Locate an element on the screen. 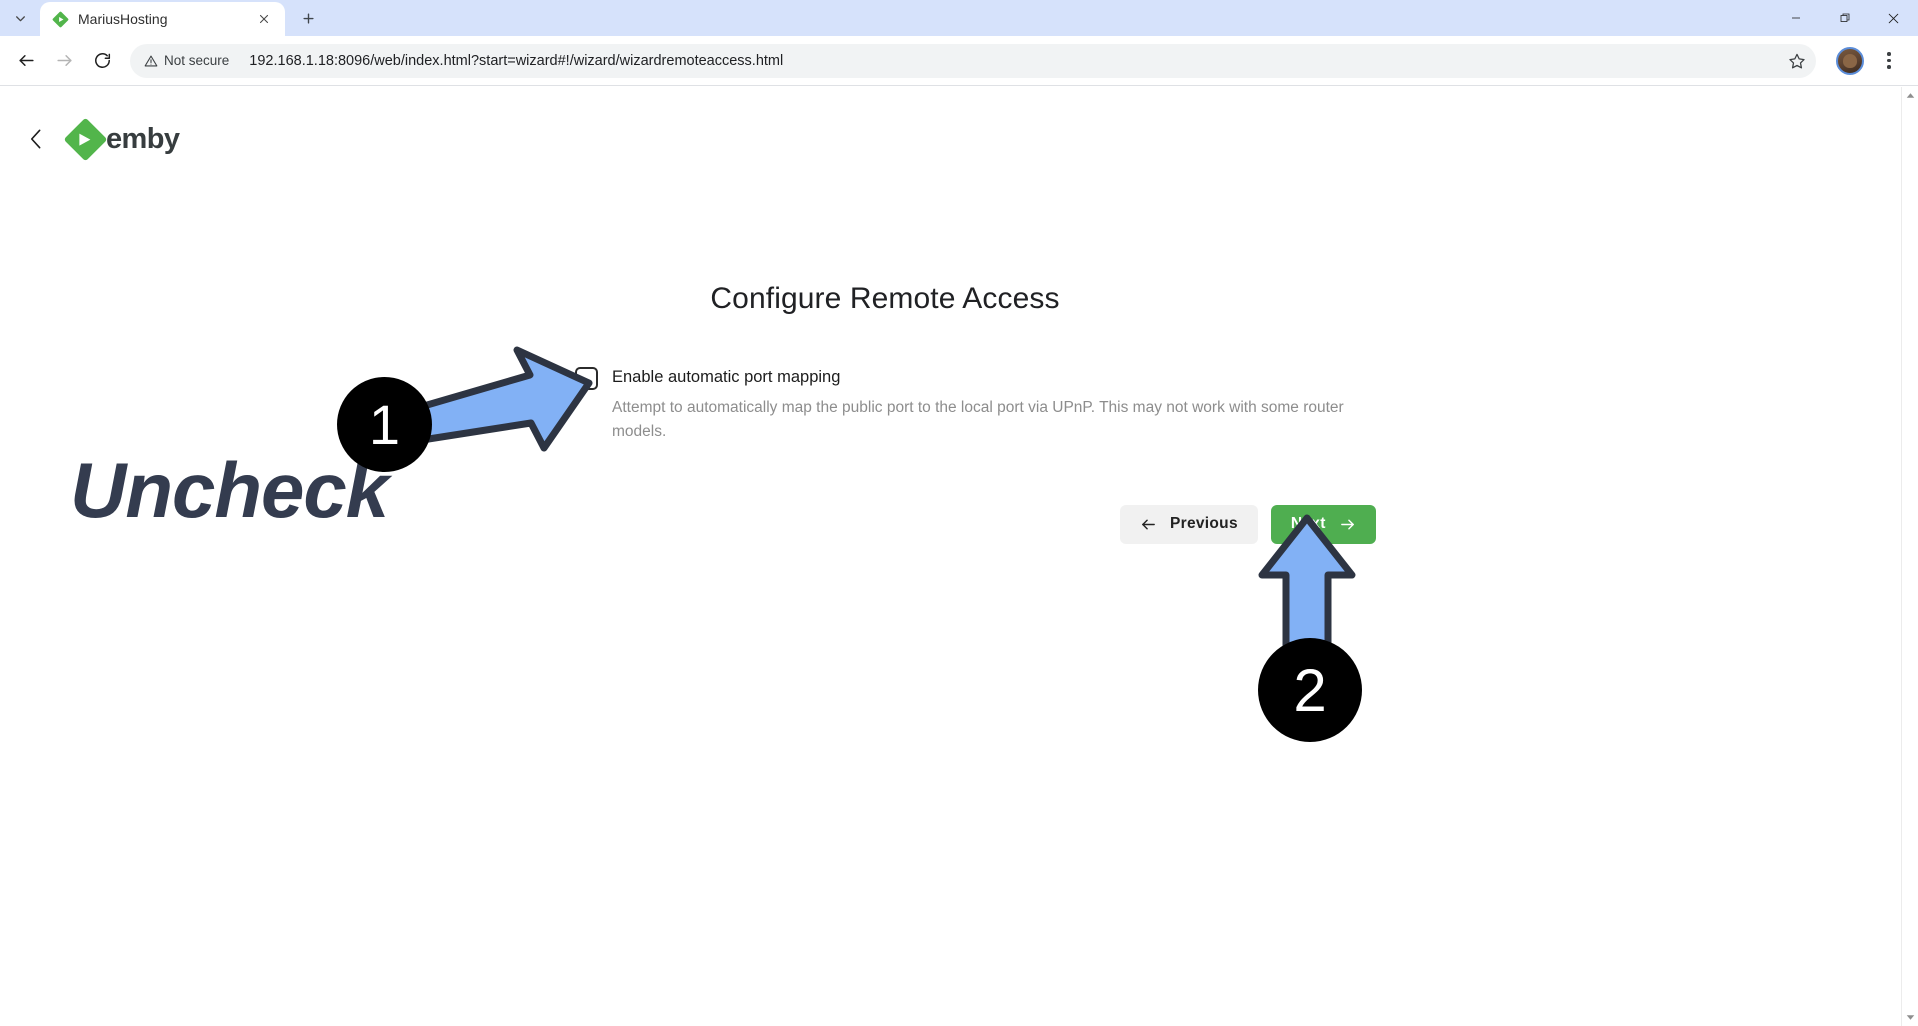 The width and height of the screenshot is (1918, 1026). enable-port-mapping-label: Enable automatic port mapping is located at coordinates (979, 377).